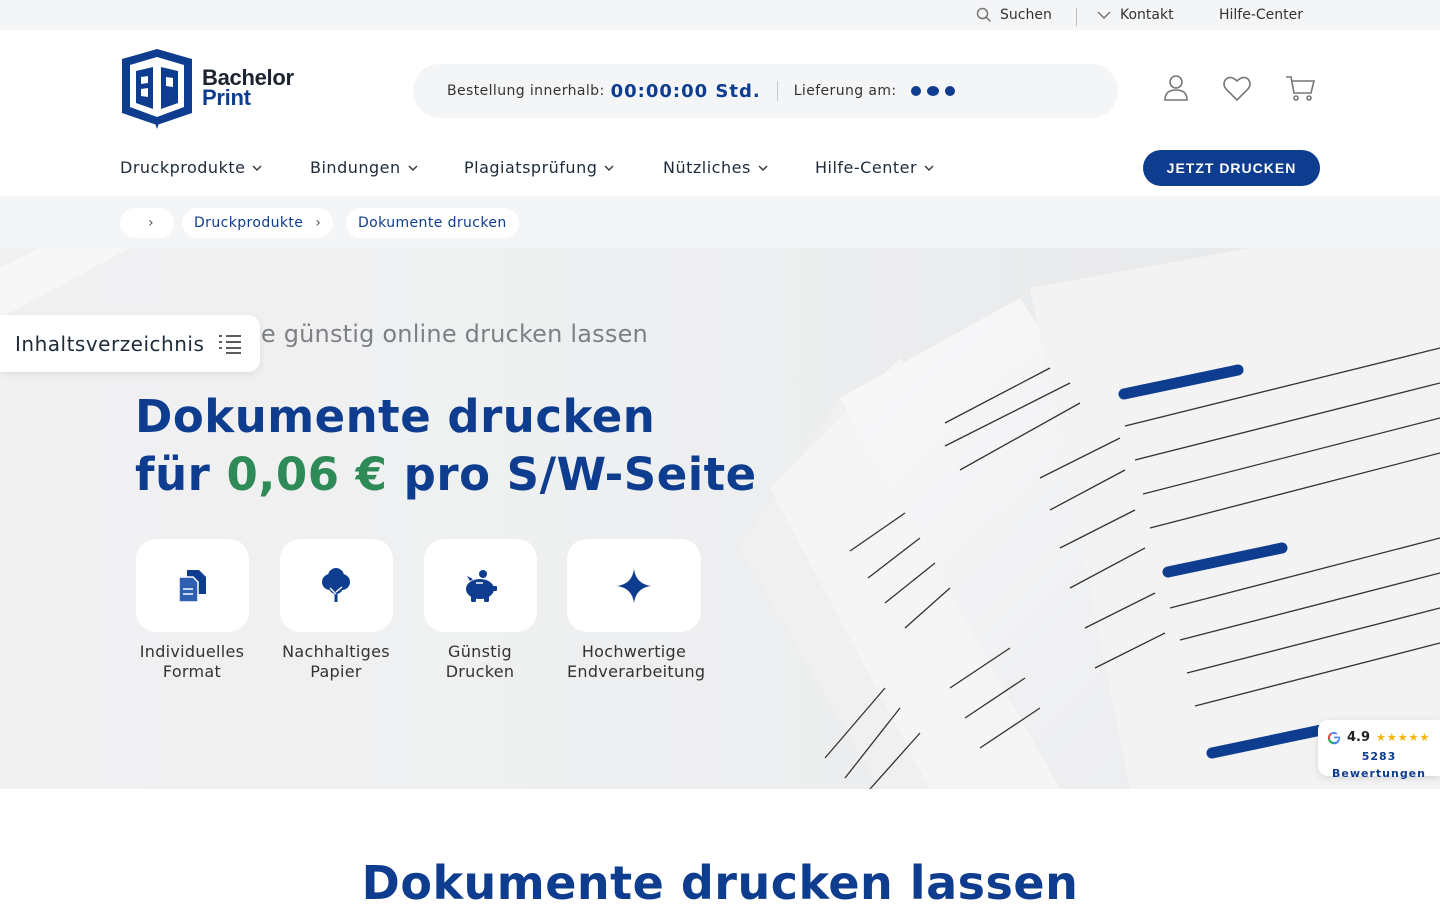 This screenshot has width=1440, height=910. What do you see at coordinates (720, 883) in the screenshot?
I see `section-title: Dokumente drucken lassen` at bounding box center [720, 883].